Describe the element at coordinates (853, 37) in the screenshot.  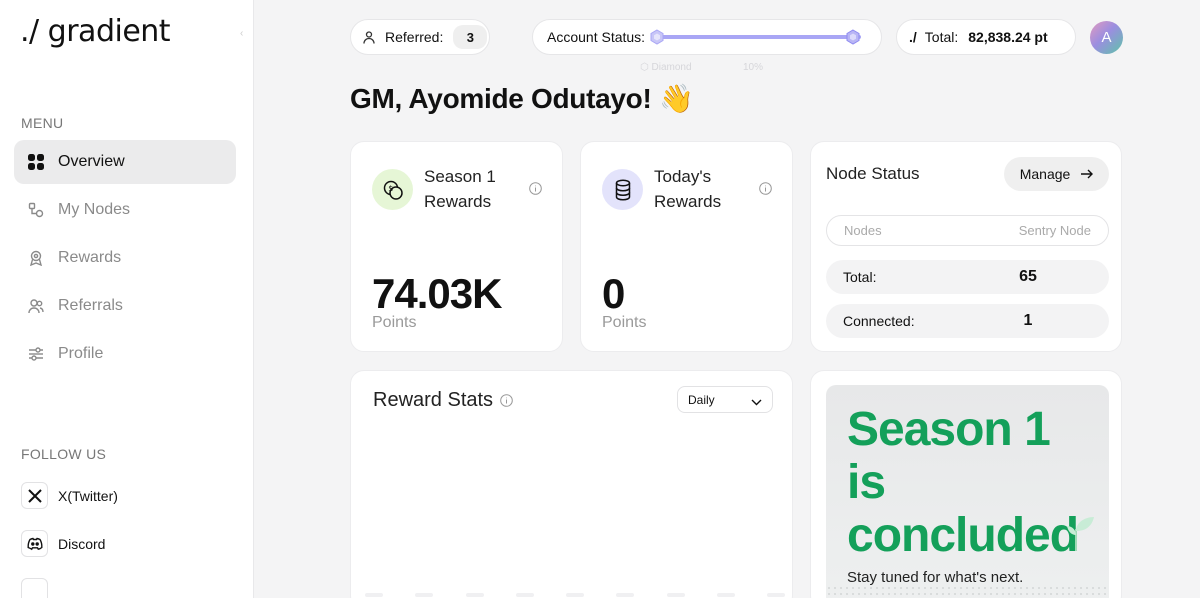
I see `tier-end-icon` at that location.